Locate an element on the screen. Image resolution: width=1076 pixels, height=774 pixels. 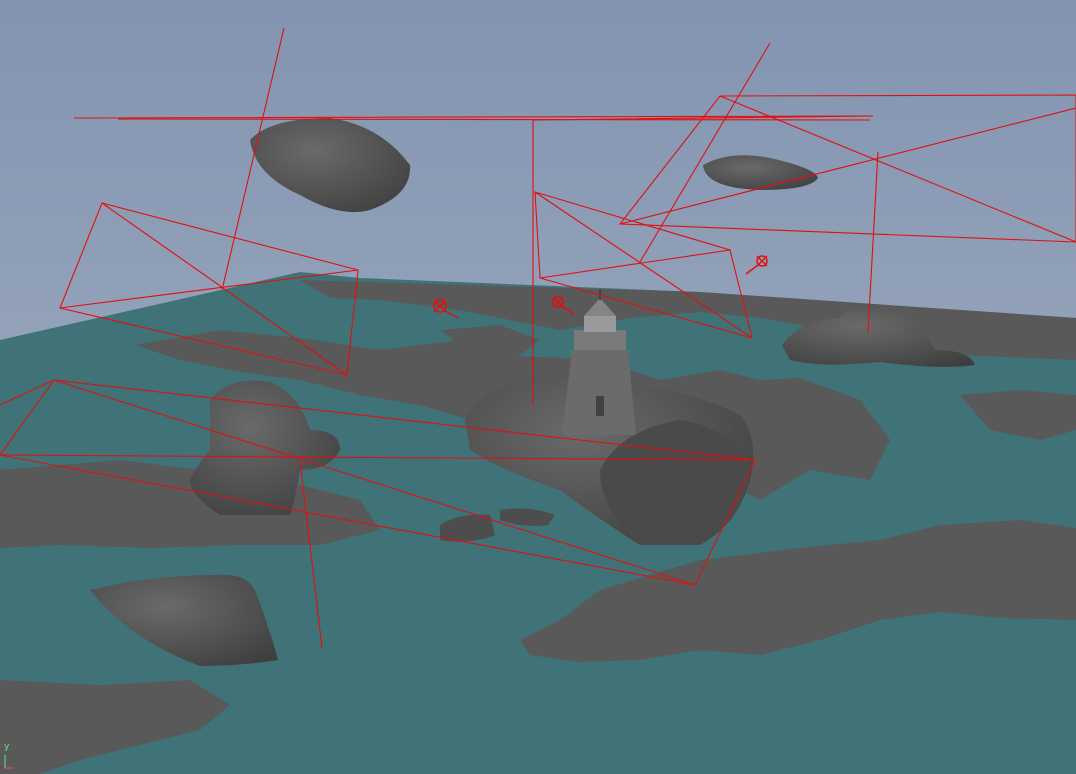
axis-label: y is located at coordinates (7, 747).